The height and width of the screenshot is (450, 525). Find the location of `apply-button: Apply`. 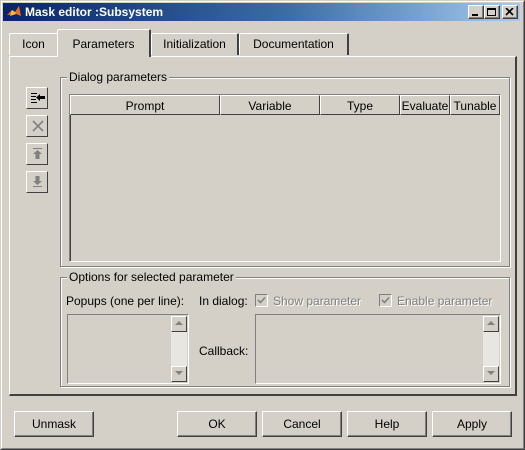

apply-button: Apply is located at coordinates (472, 424).